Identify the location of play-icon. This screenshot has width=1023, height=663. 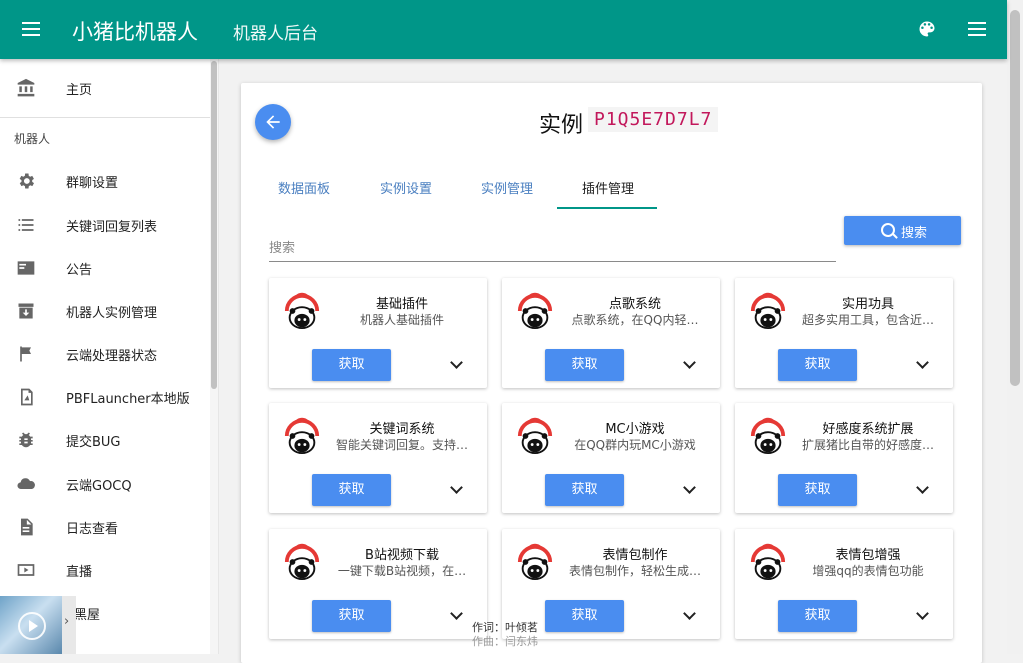
(32, 626).